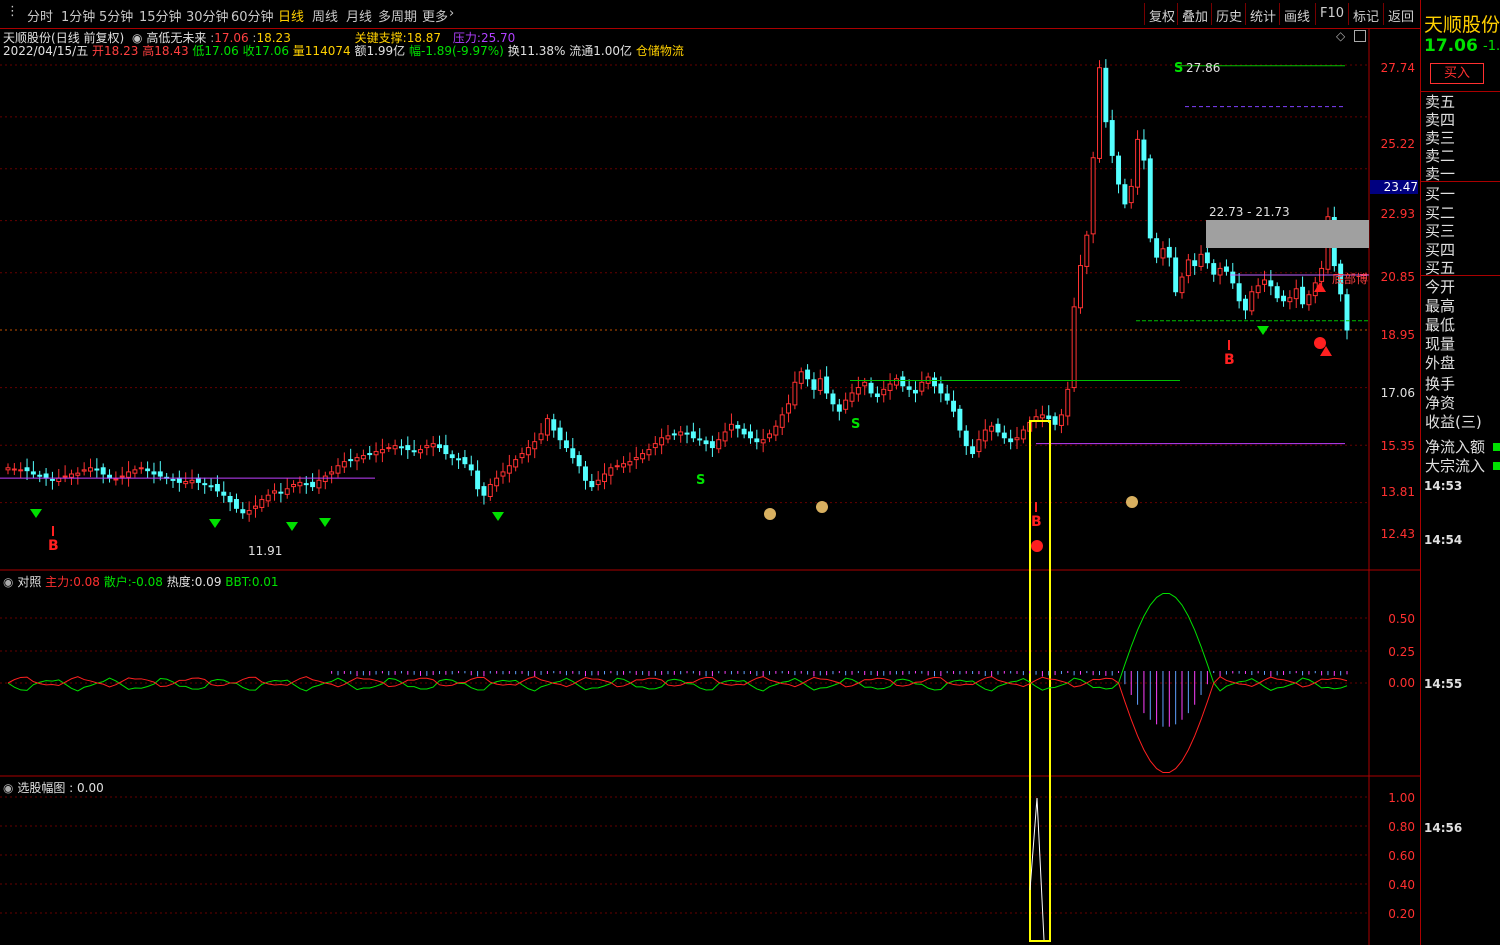 This screenshot has height=945, width=1500. What do you see at coordinates (1401, 827) in the screenshot?
I see `sub2-tick-label: 0.80` at bounding box center [1401, 827].